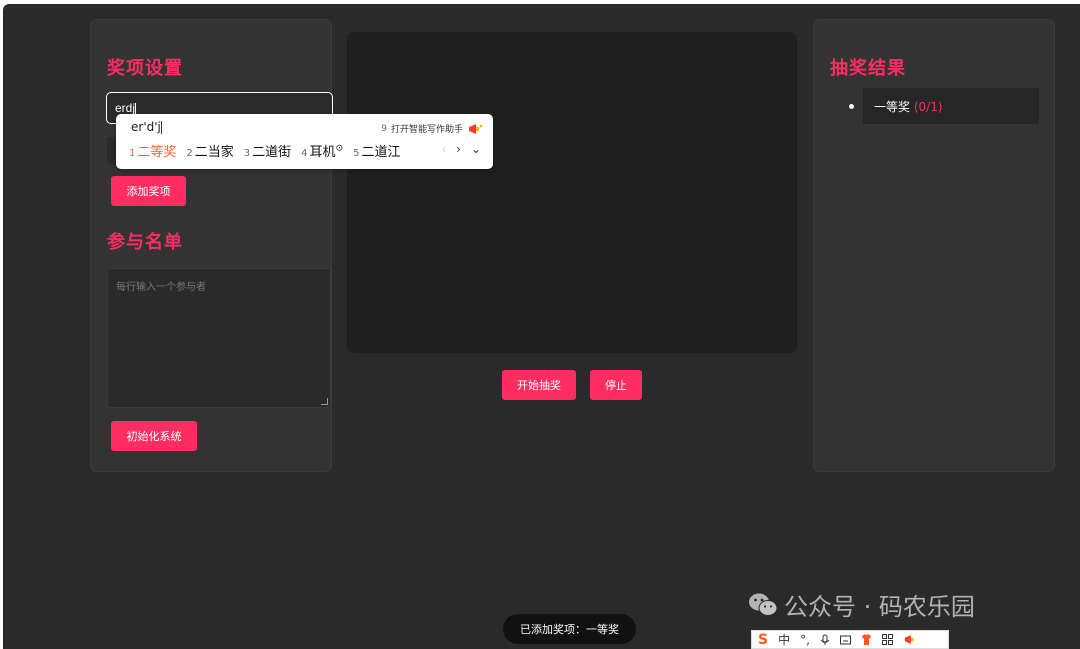  I want to click on candidate-index: 5, so click(356, 153).